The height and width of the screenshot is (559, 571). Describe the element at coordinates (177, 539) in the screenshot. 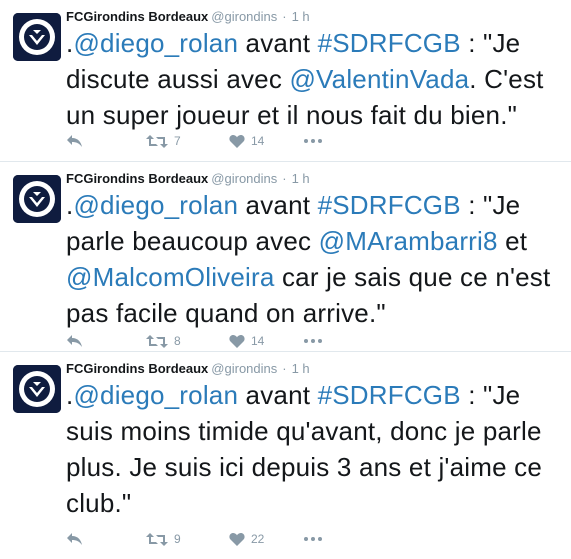

I see `retweet-count: 9` at that location.